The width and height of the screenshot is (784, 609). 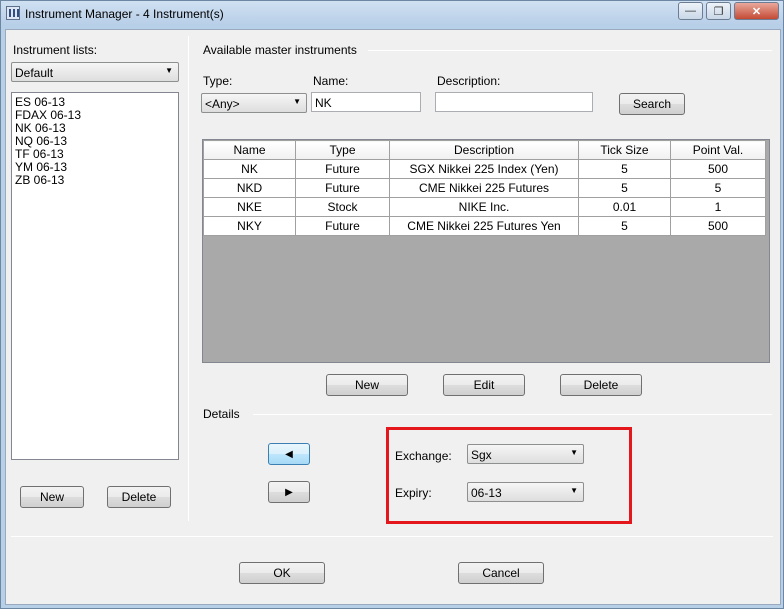 What do you see at coordinates (52, 497) in the screenshot?
I see `new-list-button: New` at bounding box center [52, 497].